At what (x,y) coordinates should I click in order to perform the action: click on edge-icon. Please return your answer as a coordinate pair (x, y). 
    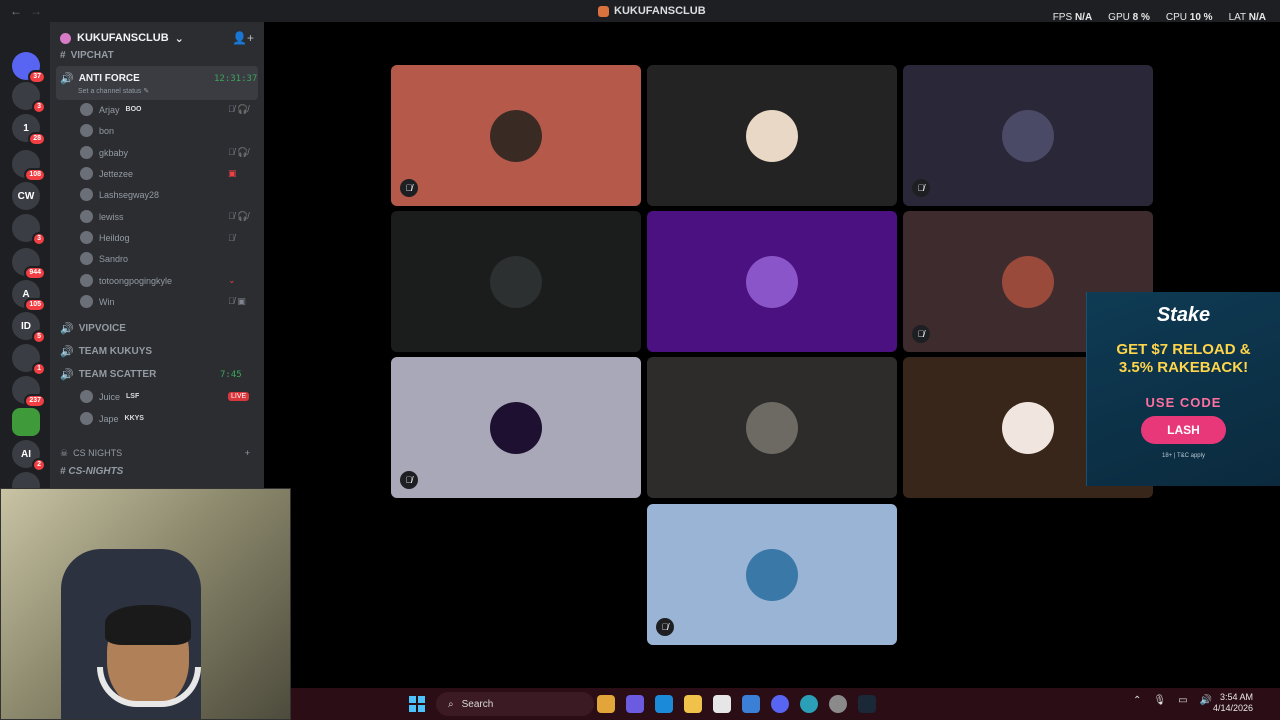
    Looking at the image, I should click on (664, 704).